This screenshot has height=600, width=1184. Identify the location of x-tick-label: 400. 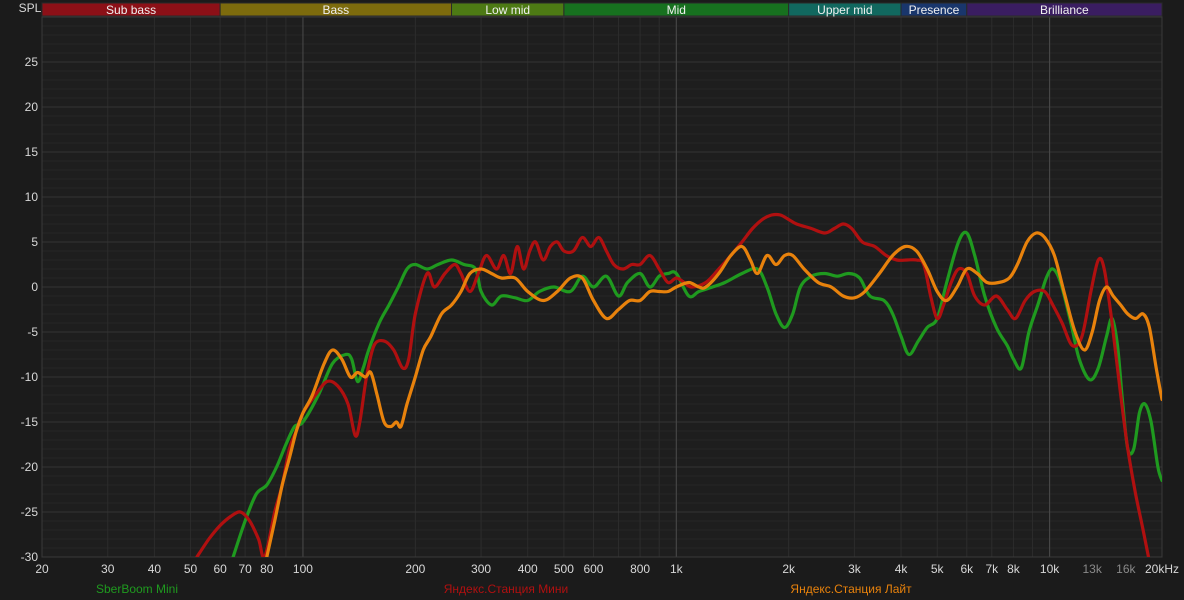
(528, 569).